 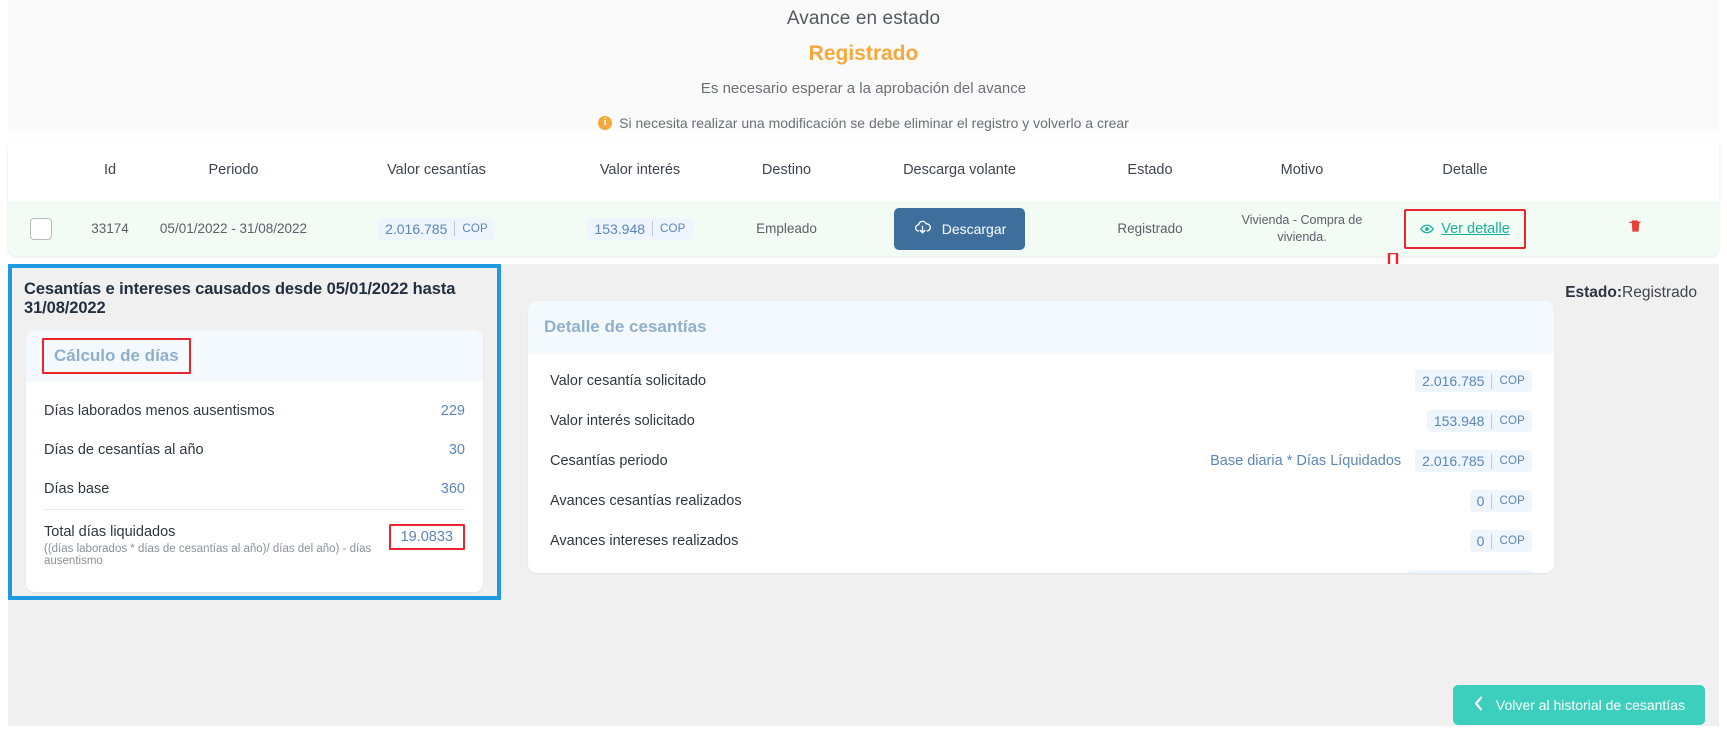 What do you see at coordinates (233, 228) in the screenshot?
I see `cell-periodo: 05/01/2022 - 31/08/2022` at bounding box center [233, 228].